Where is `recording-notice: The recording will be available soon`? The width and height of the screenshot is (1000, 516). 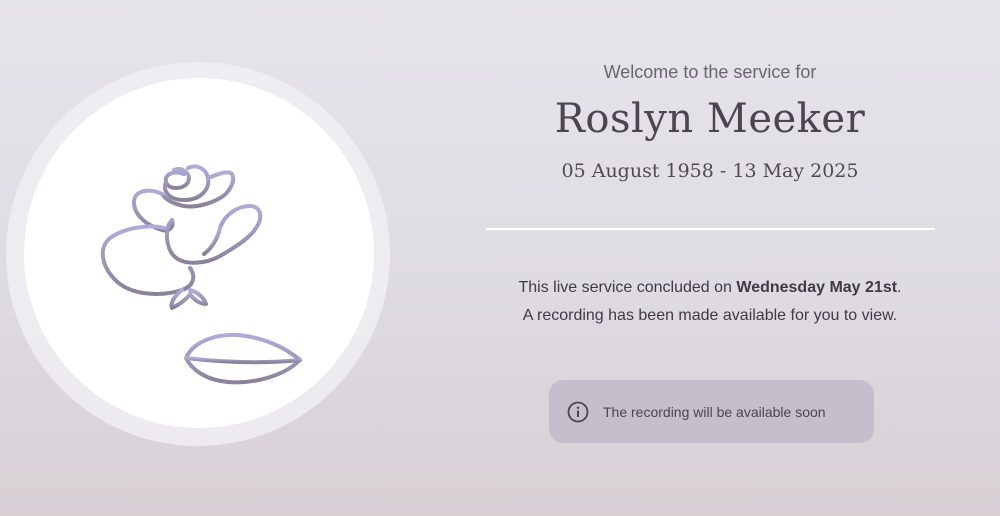 recording-notice: The recording will be available soon is located at coordinates (711, 411).